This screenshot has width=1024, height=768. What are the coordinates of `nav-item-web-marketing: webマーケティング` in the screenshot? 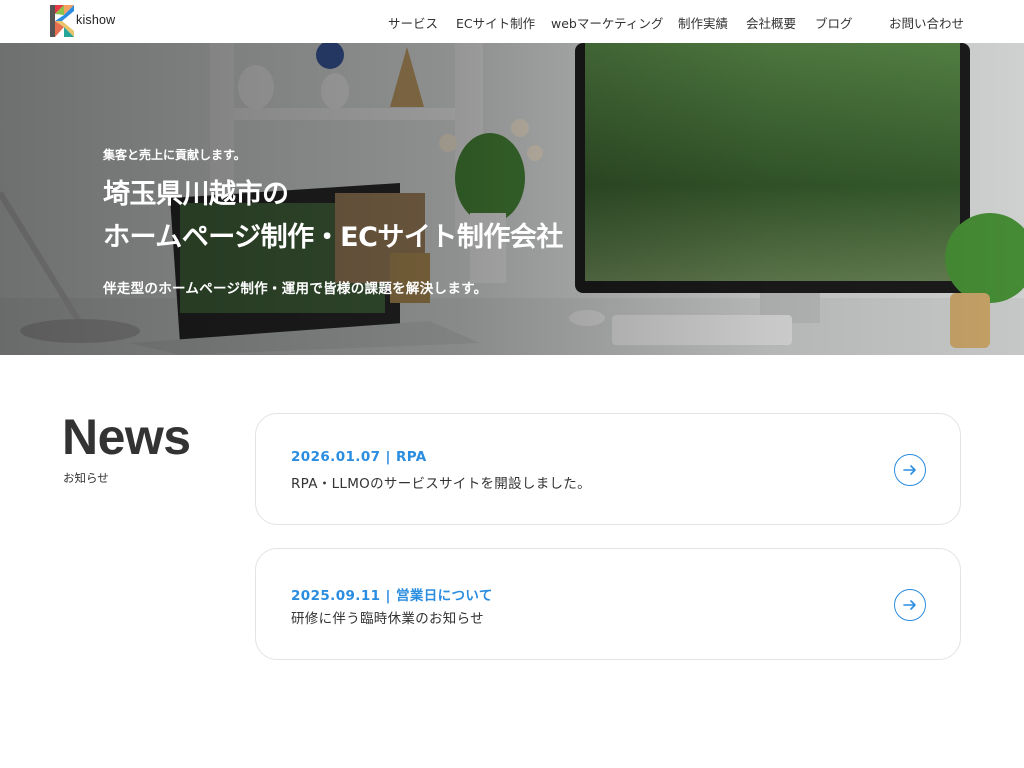 It's located at (607, 22).